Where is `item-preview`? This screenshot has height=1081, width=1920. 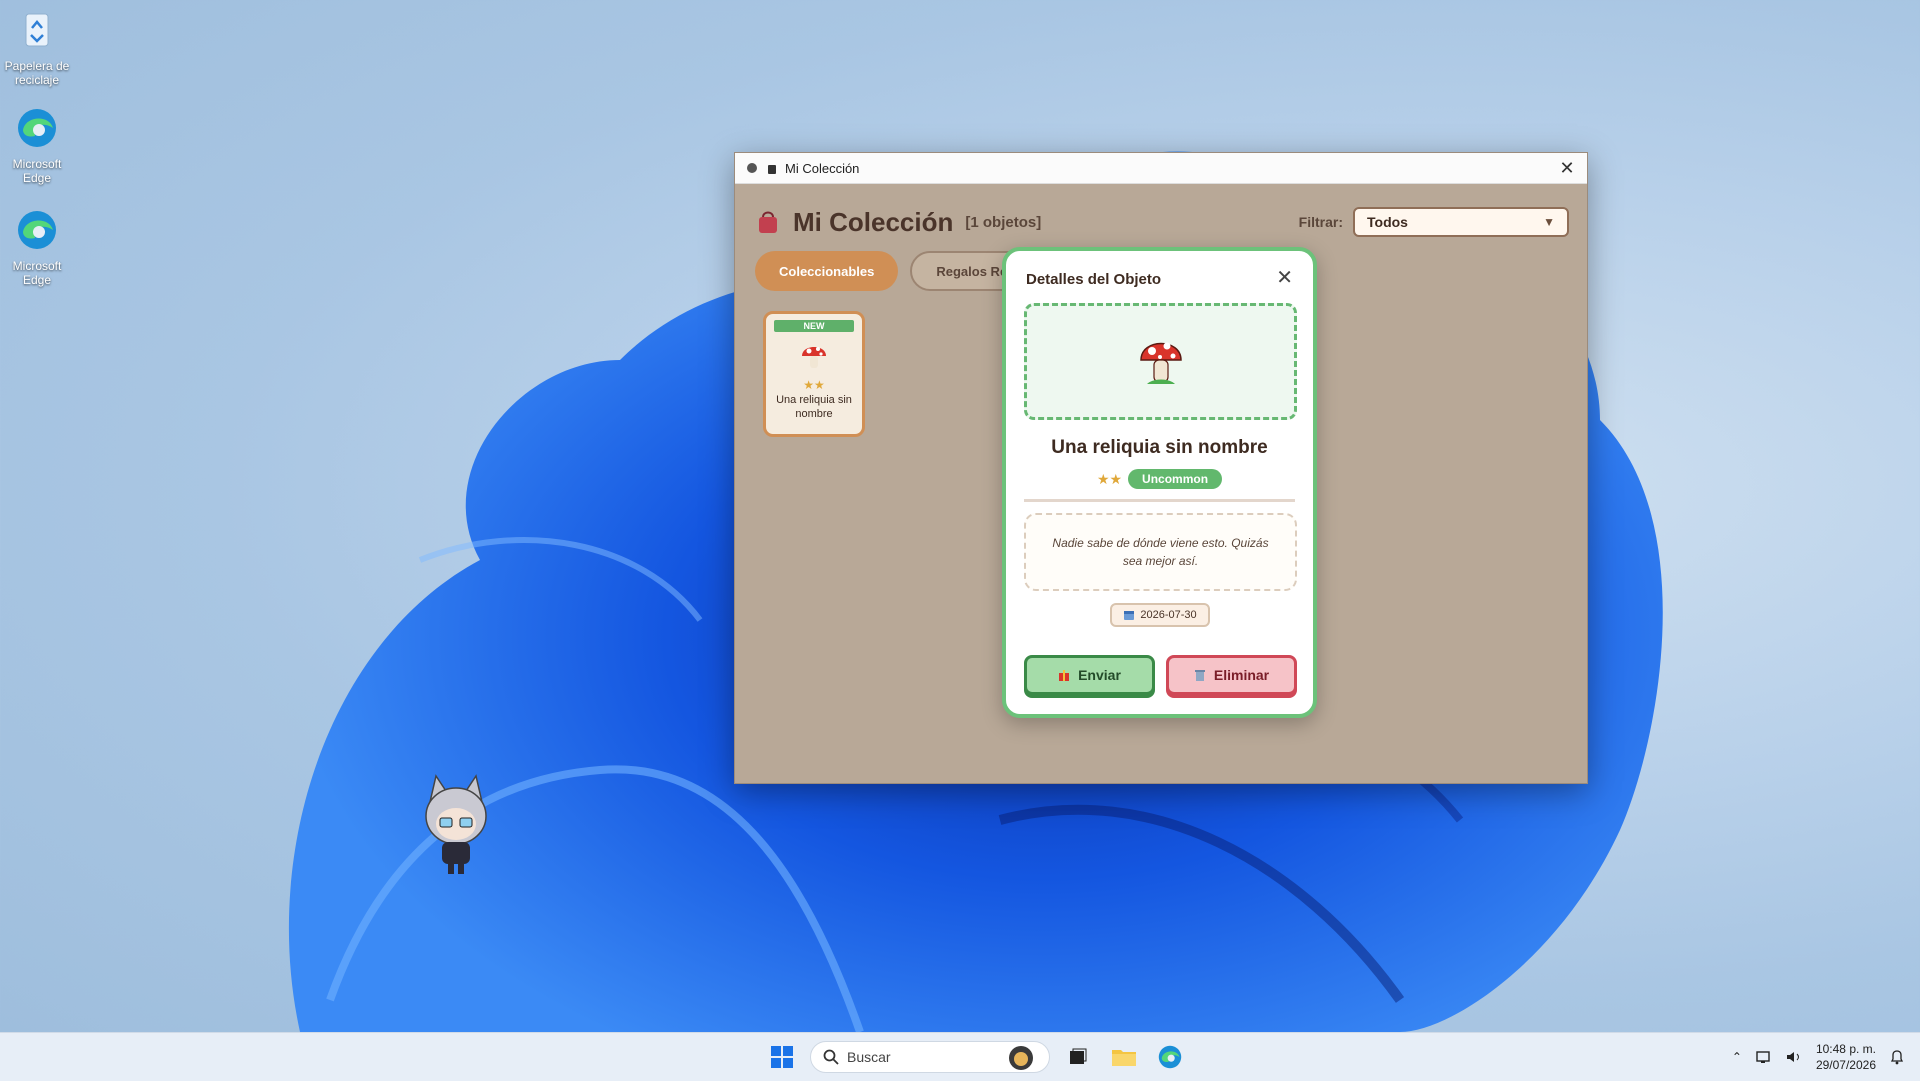 item-preview is located at coordinates (1160, 361).